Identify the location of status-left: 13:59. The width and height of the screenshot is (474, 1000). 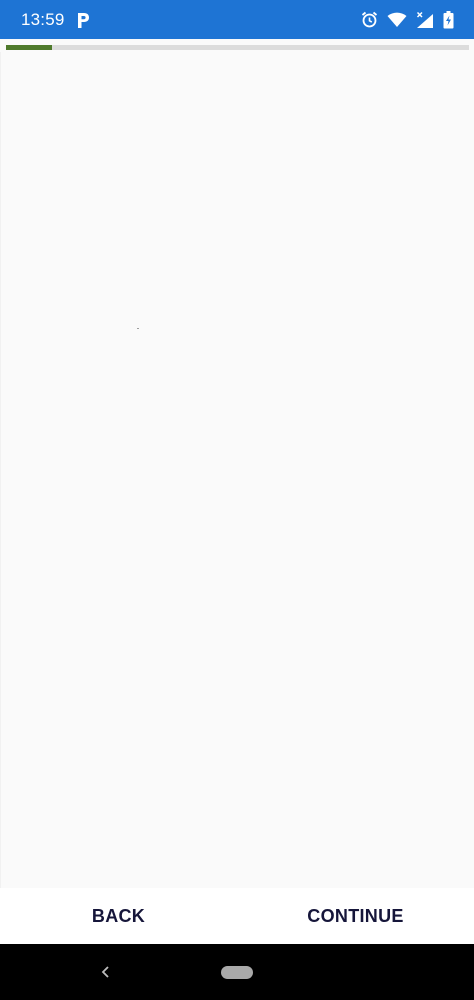
(56, 20).